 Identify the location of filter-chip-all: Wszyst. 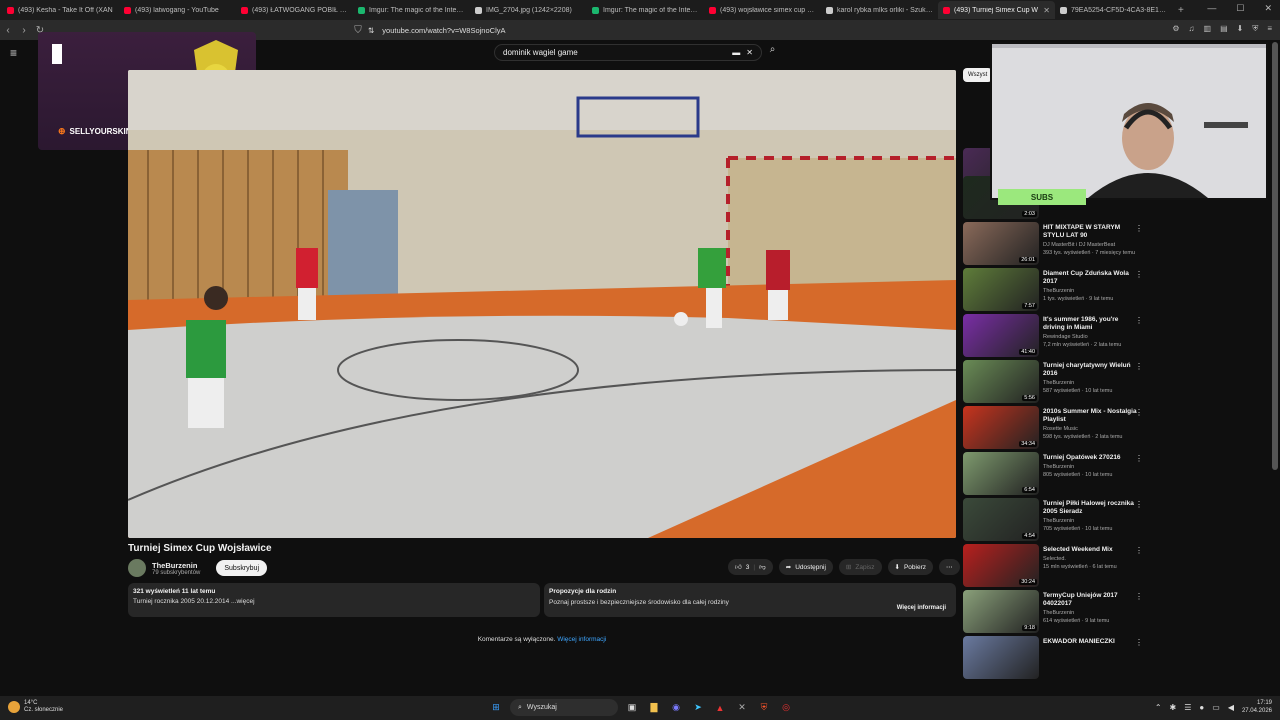
(978, 75).